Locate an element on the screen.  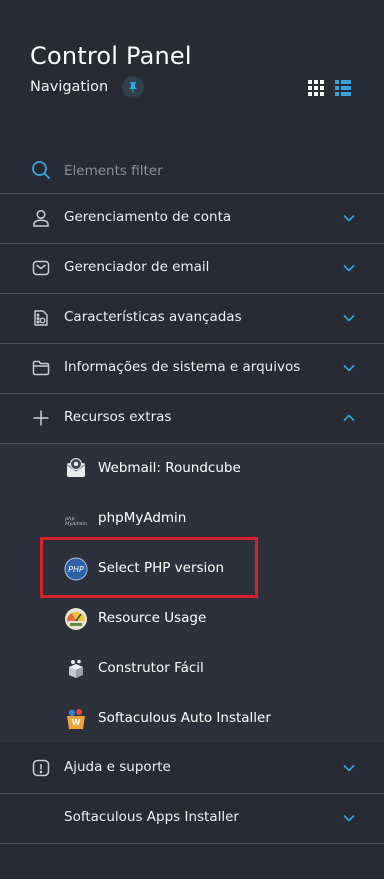
submenu-item-softaculous-auto-installer: W Softaculous Auto Installer is located at coordinates (192, 719).